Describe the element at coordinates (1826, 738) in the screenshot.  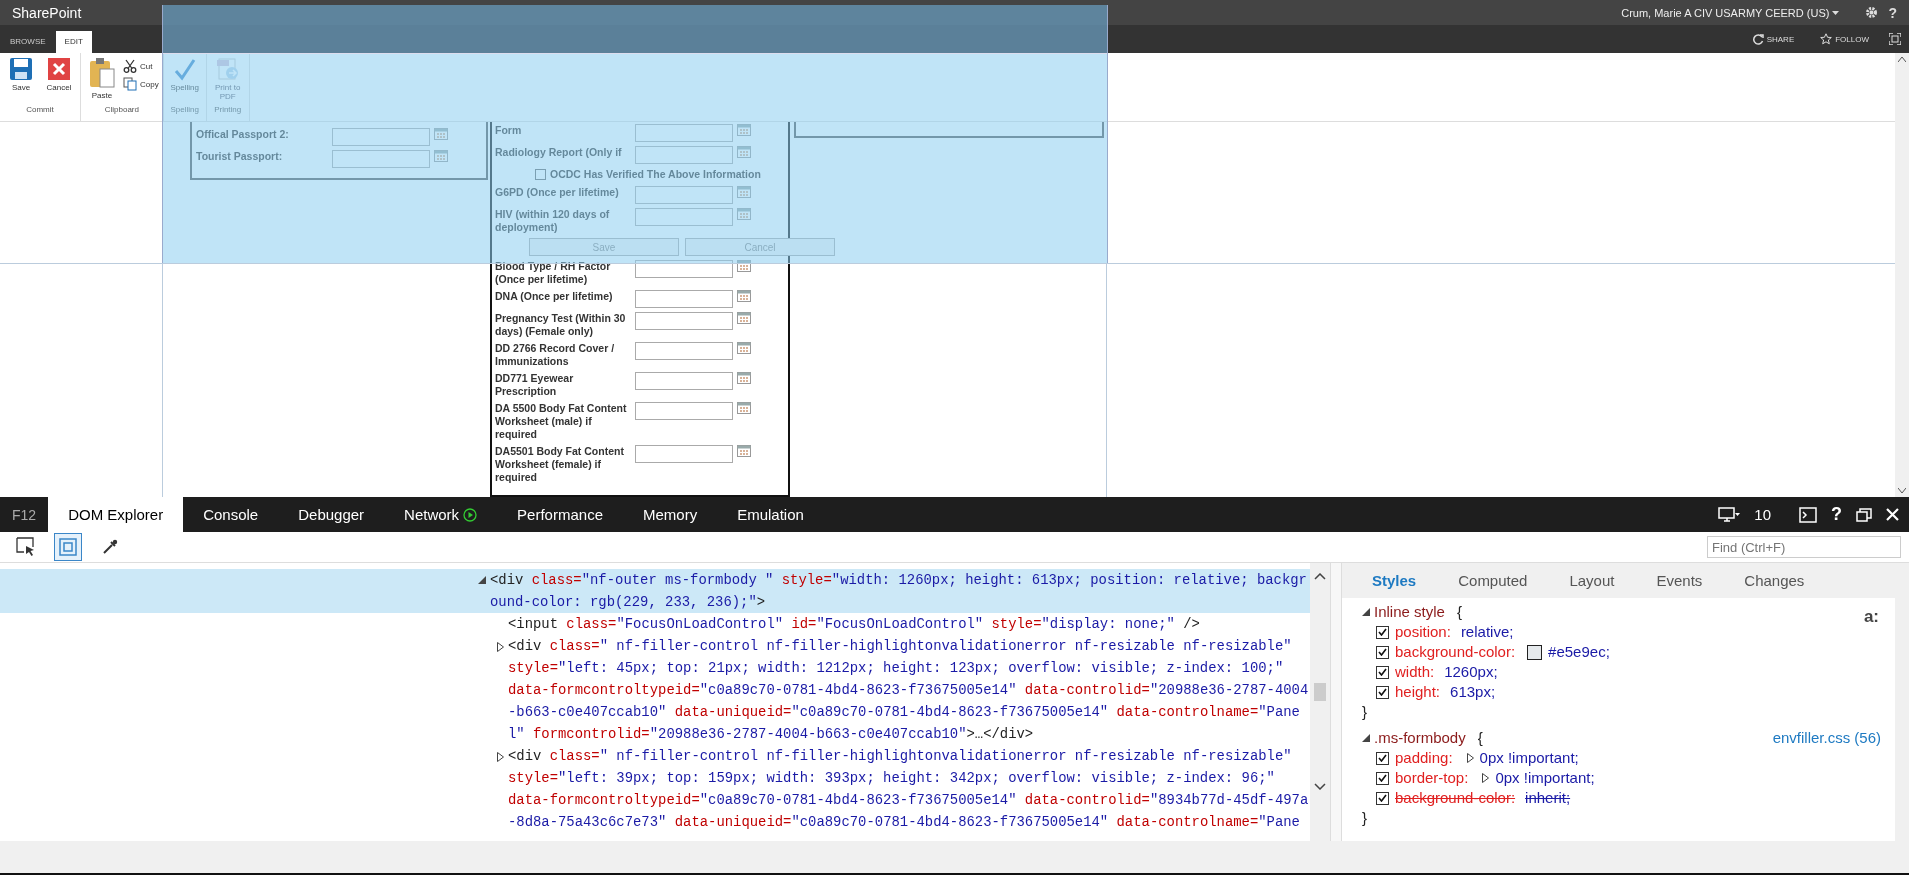
I see `source-link: envfiller.css (56)` at that location.